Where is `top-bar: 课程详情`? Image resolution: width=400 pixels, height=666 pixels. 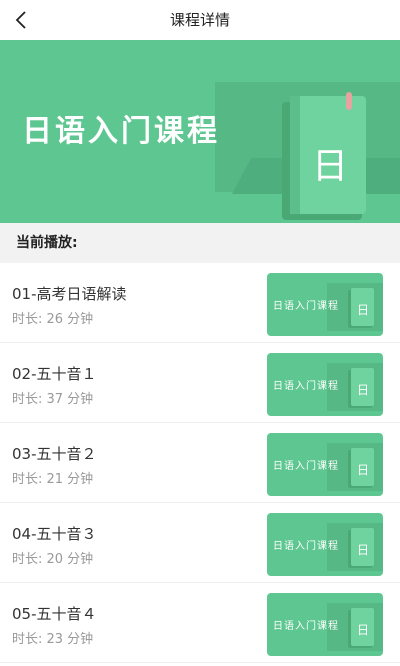 top-bar: 课程详情 is located at coordinates (200, 20).